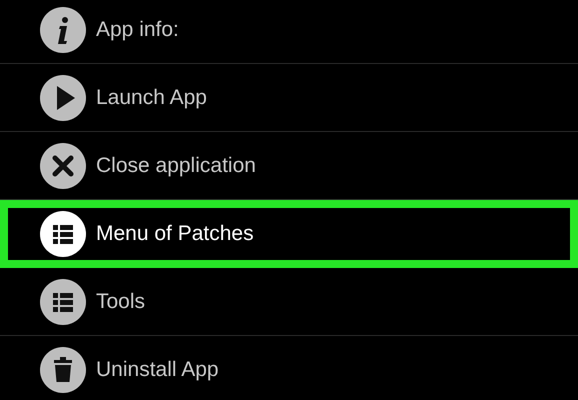 This screenshot has height=400, width=578. I want to click on close-icon, so click(63, 165).